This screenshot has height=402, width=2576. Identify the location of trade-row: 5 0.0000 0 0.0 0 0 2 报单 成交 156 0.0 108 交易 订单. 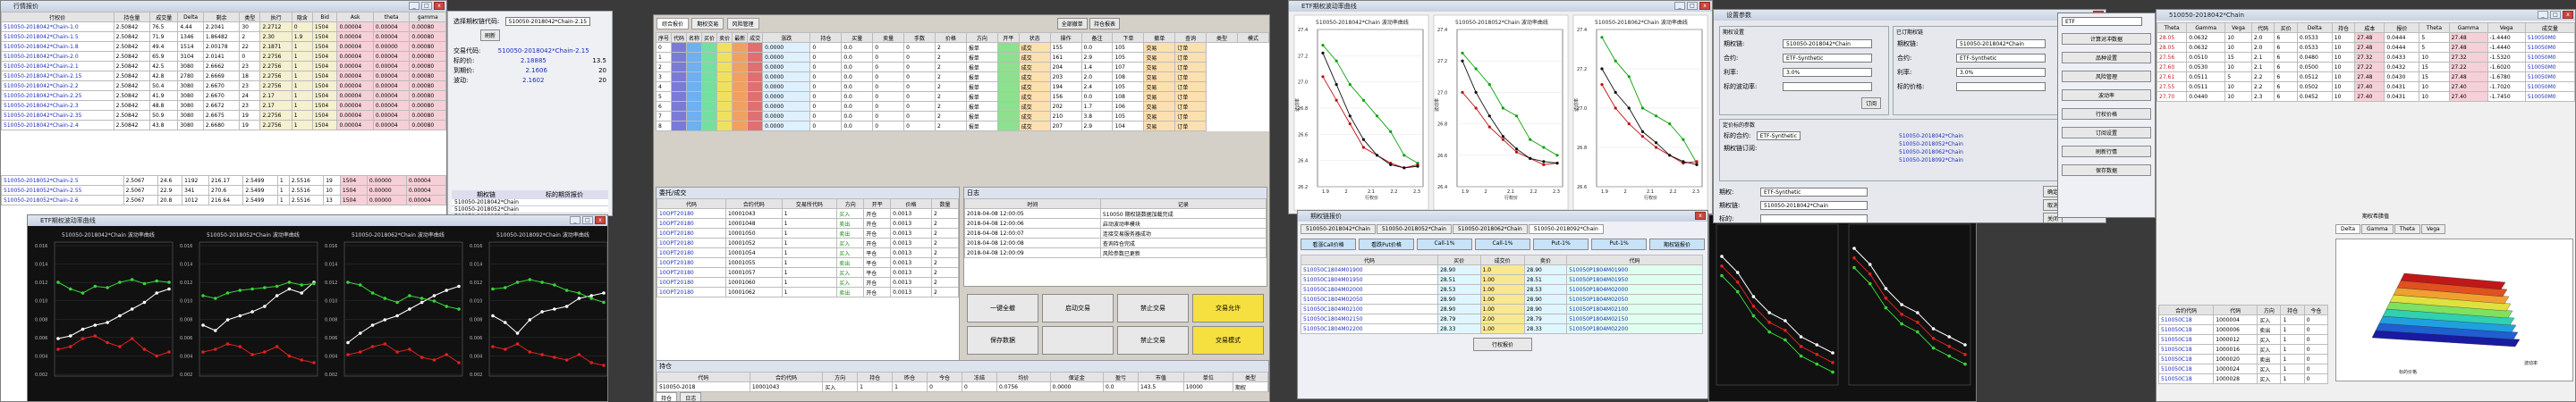
(962, 96).